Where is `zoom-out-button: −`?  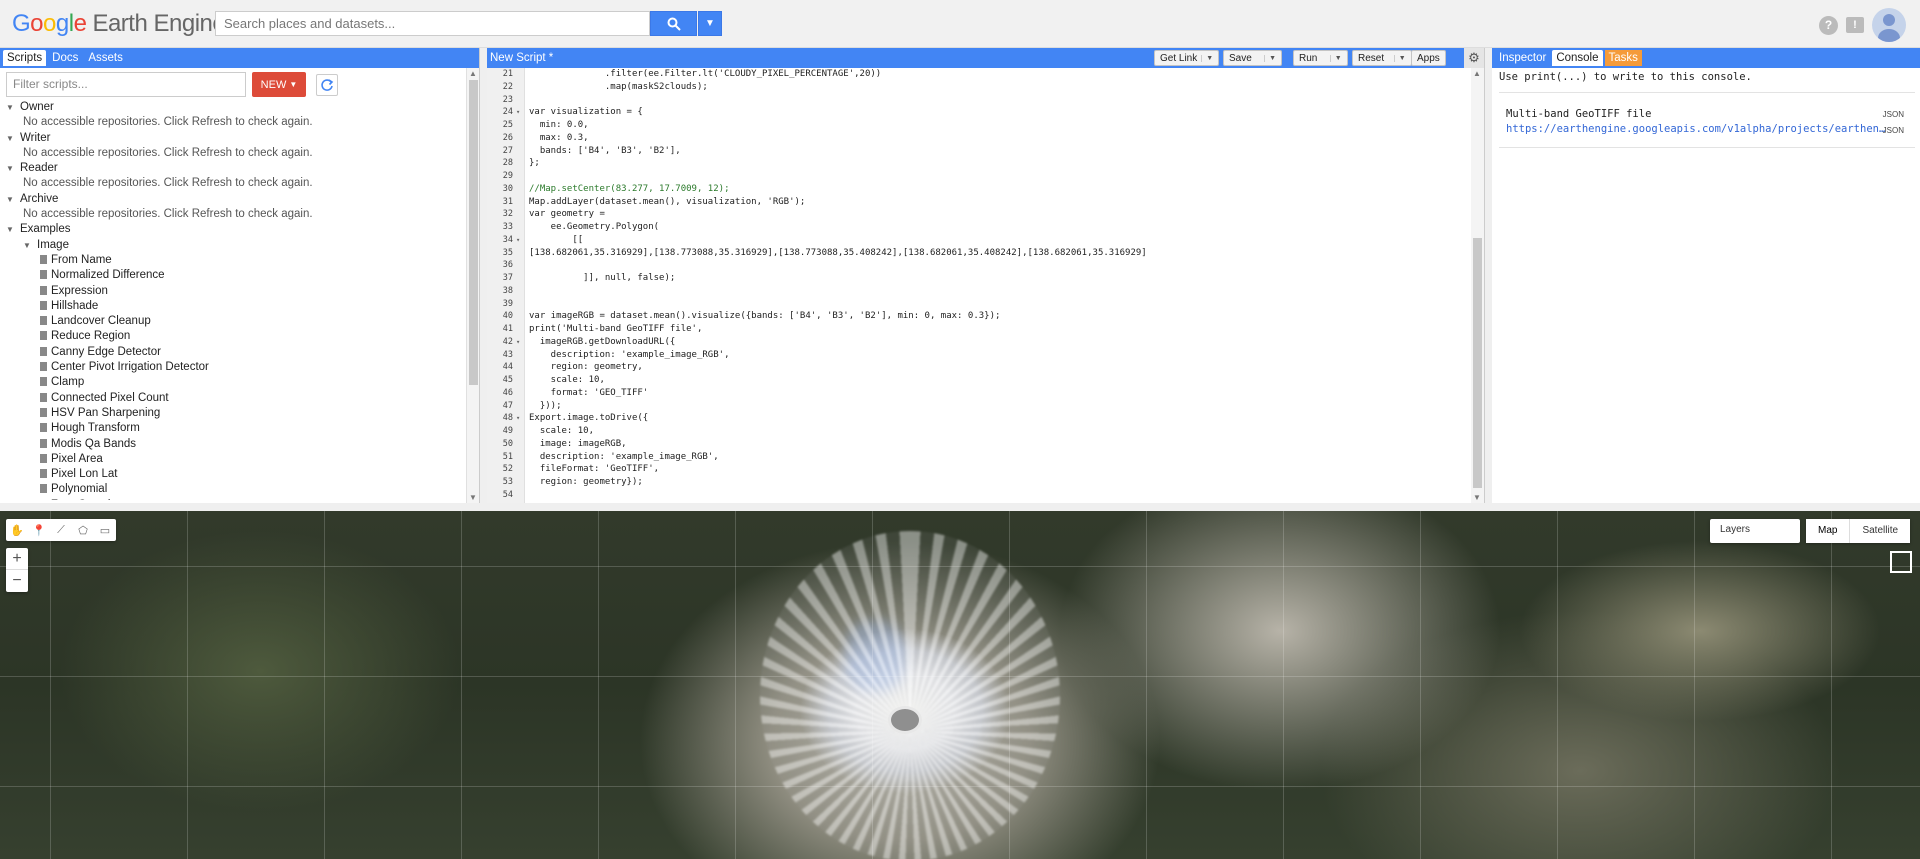 zoom-out-button: − is located at coordinates (17, 581).